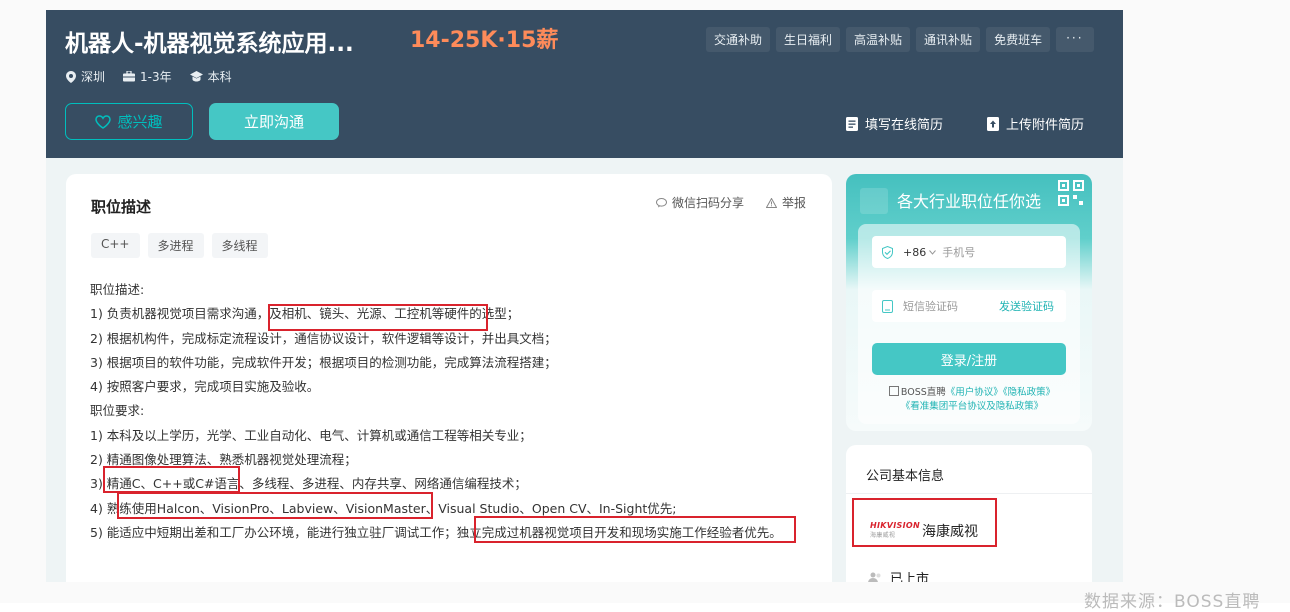 The height and width of the screenshot is (612, 1290). What do you see at coordinates (948, 39) in the screenshot?
I see `benefit-tag: 通讯补贴` at bounding box center [948, 39].